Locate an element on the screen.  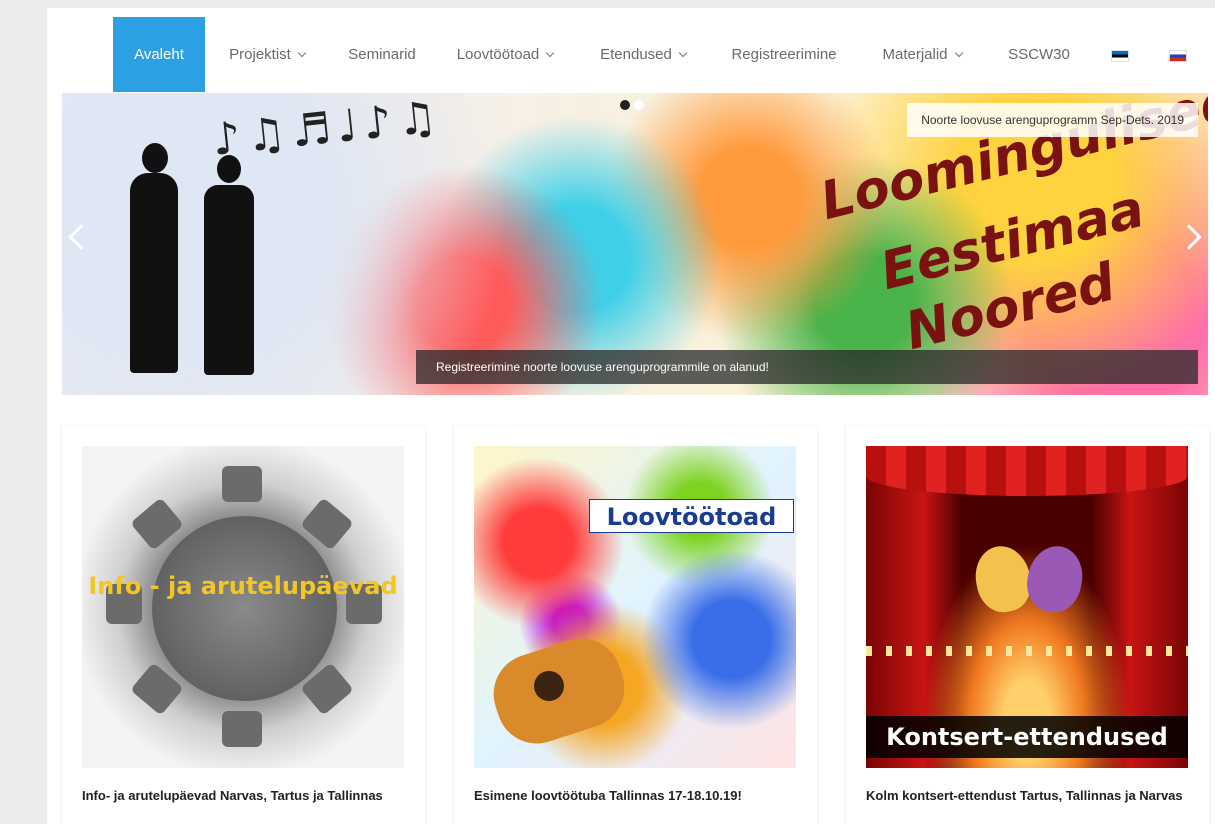
slider-dot is located at coordinates (639, 105).